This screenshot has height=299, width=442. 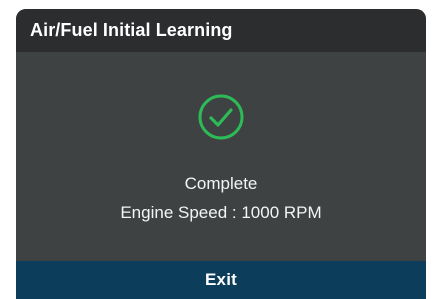 I want to click on status-text: Complete, so click(x=221, y=183).